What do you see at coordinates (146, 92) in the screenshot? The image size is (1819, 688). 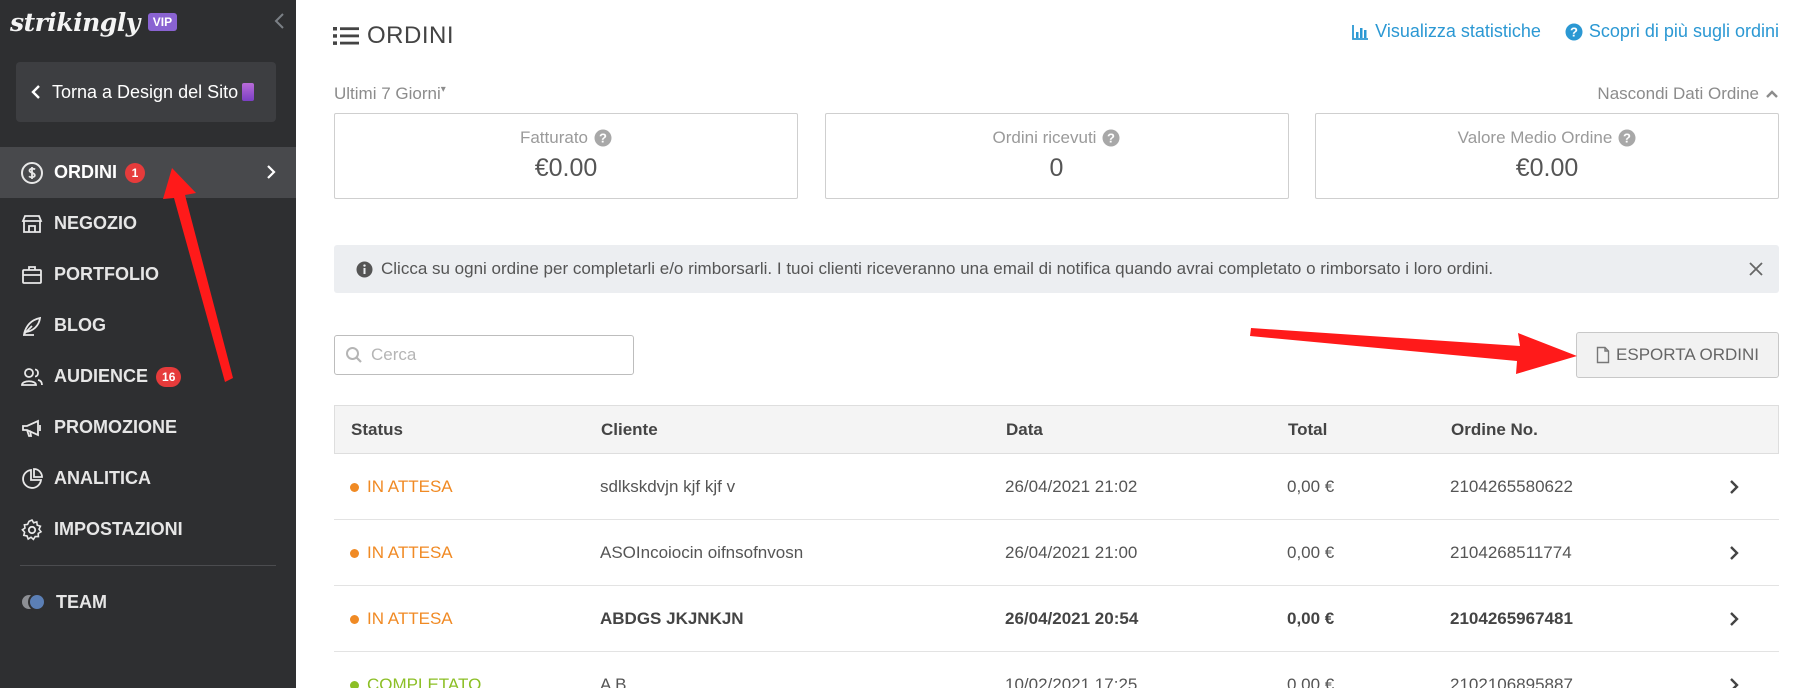 I see `back-to-design-button: Torna a Design del Sito` at bounding box center [146, 92].